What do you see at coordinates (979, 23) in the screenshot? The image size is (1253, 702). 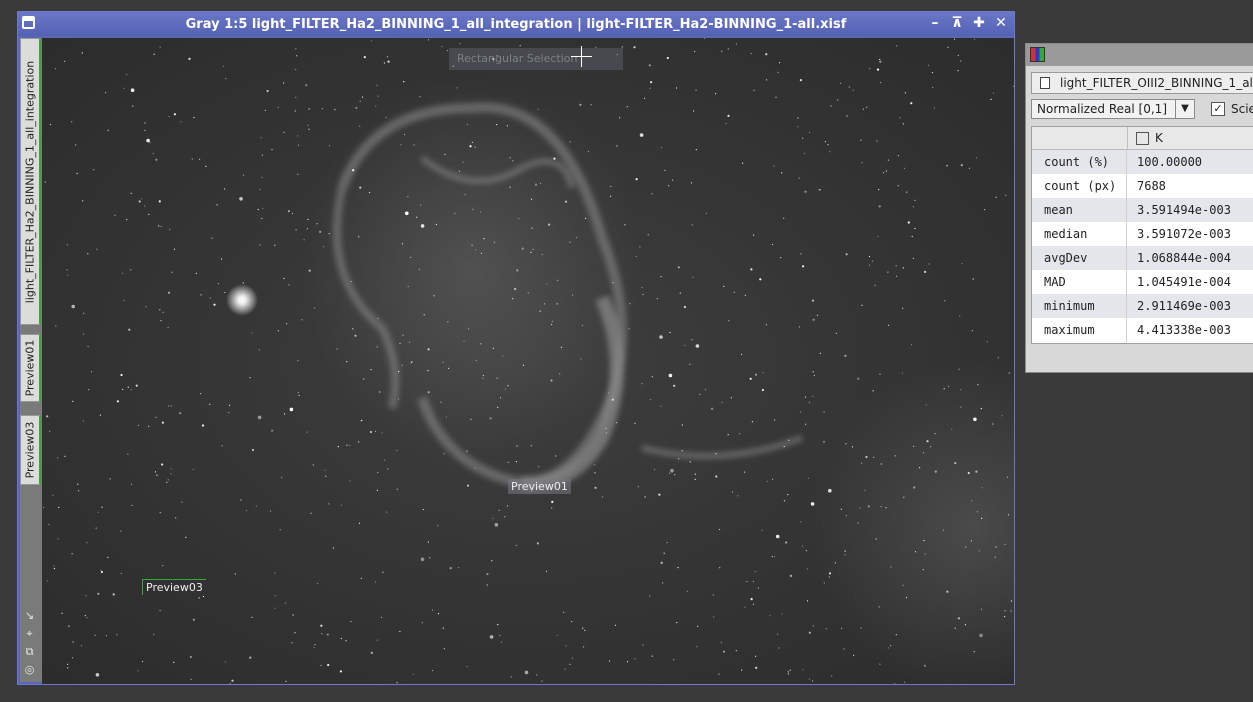 I see `maximize-icon: ✚` at bounding box center [979, 23].